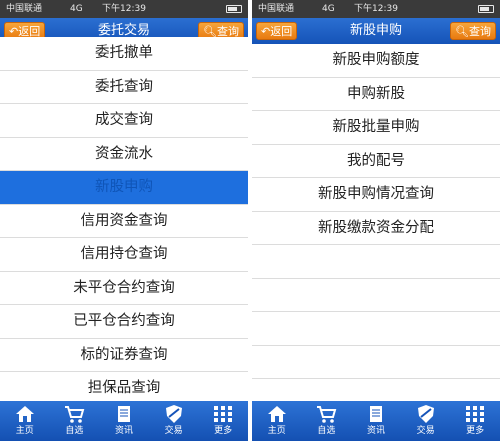  I want to click on menu-item: 新股批量申购, so click(376, 128).